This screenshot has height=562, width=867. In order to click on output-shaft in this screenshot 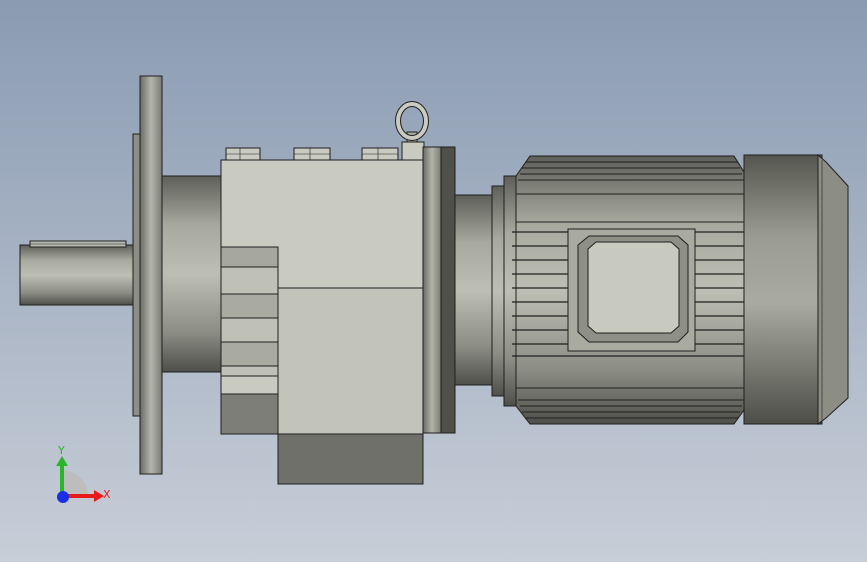, I will do `click(78, 273)`.